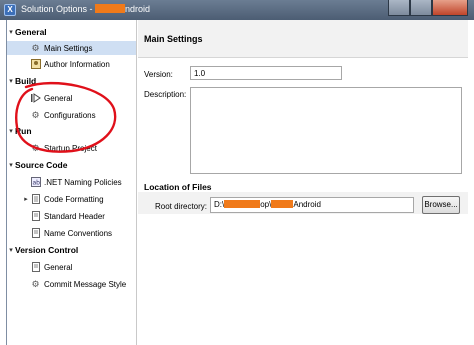  I want to click on heading-bar: Main Settings, so click(303, 39).